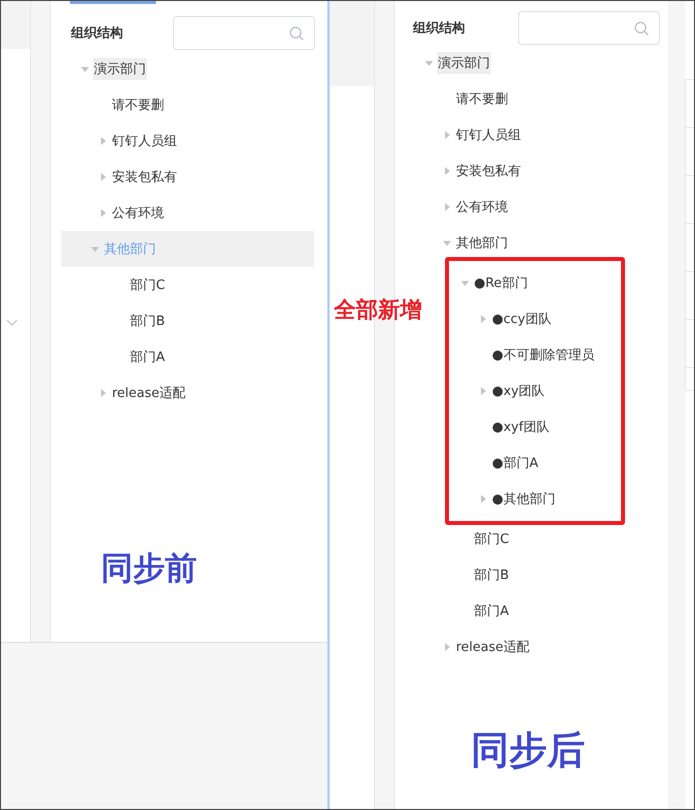  Describe the element at coordinates (520, 428) in the screenshot. I see `tree-node-label: ●xyf团队` at that location.